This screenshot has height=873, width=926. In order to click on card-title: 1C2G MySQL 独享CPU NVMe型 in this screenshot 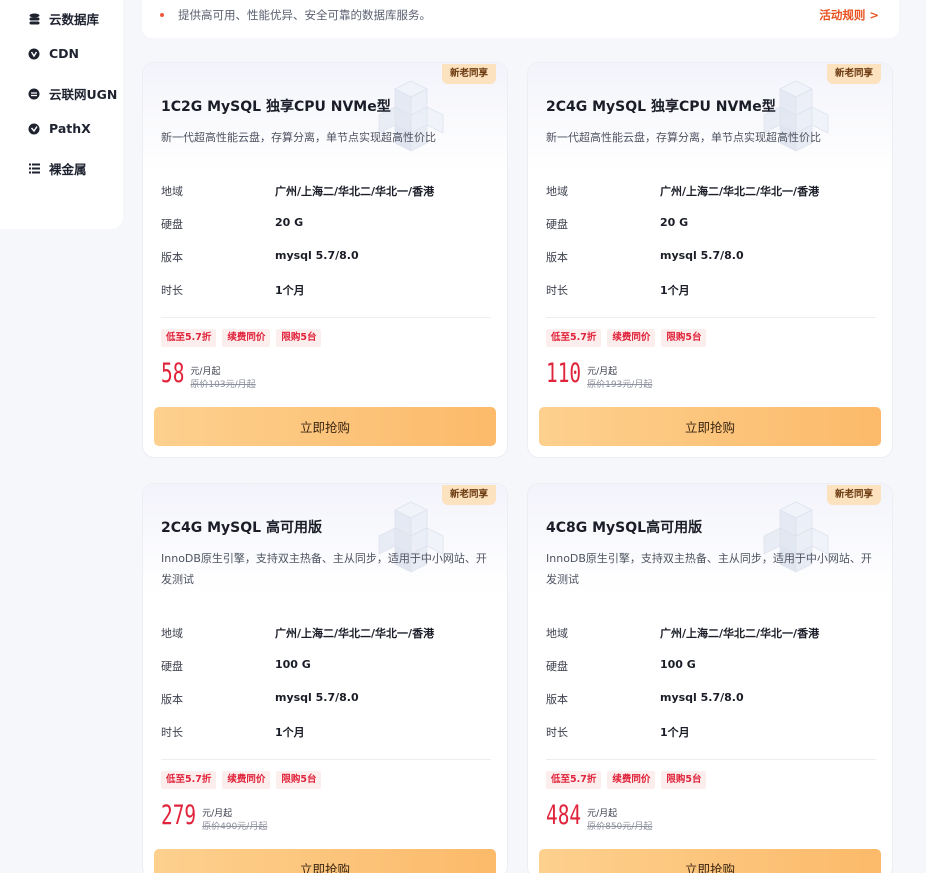, I will do `click(276, 107)`.